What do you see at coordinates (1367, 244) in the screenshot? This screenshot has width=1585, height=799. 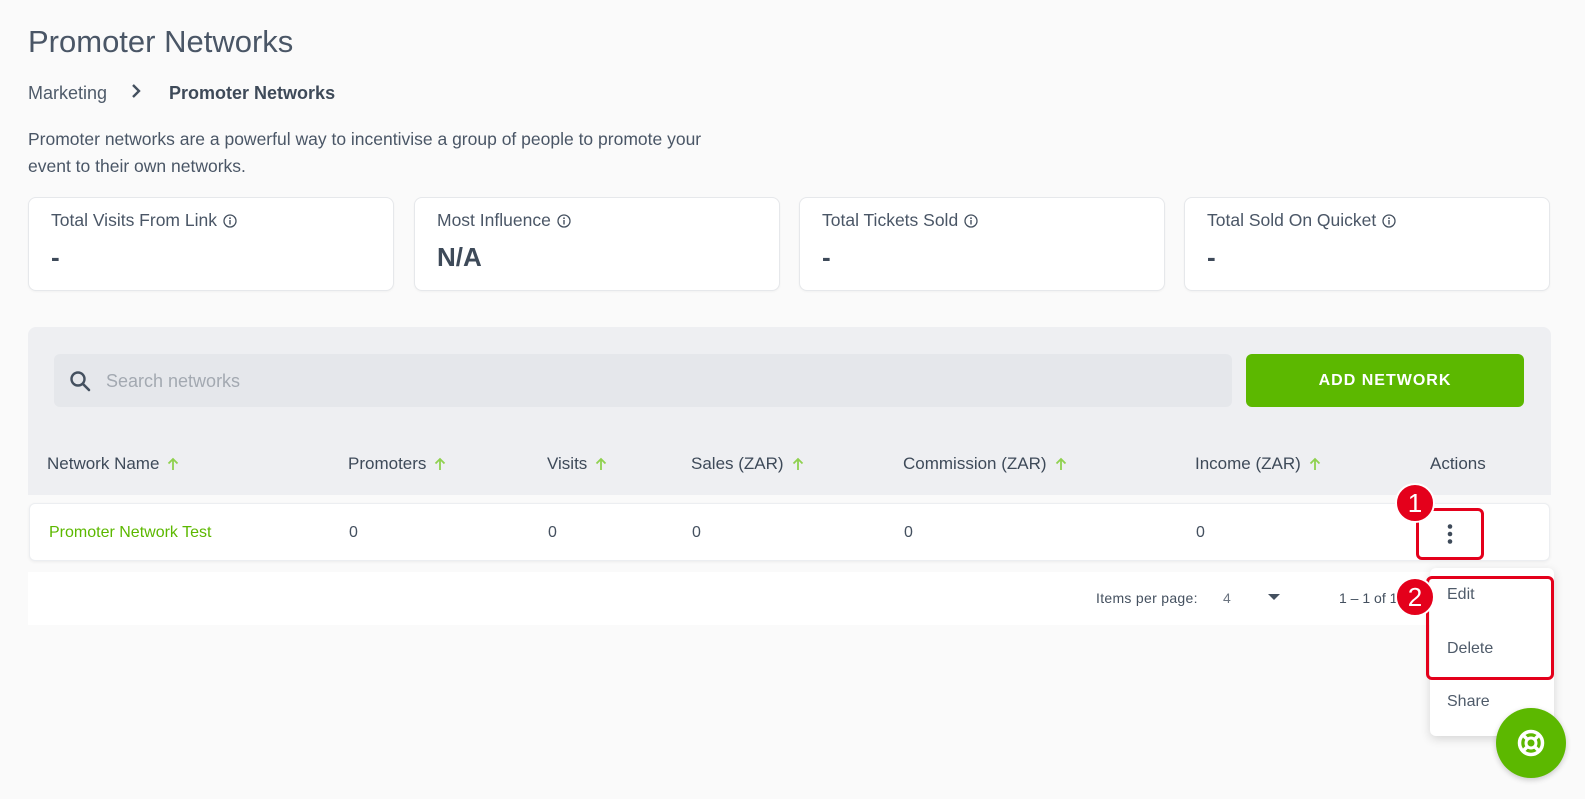 I see `stat-card-total-sold-quicket: Total Sold On Quicket -` at bounding box center [1367, 244].